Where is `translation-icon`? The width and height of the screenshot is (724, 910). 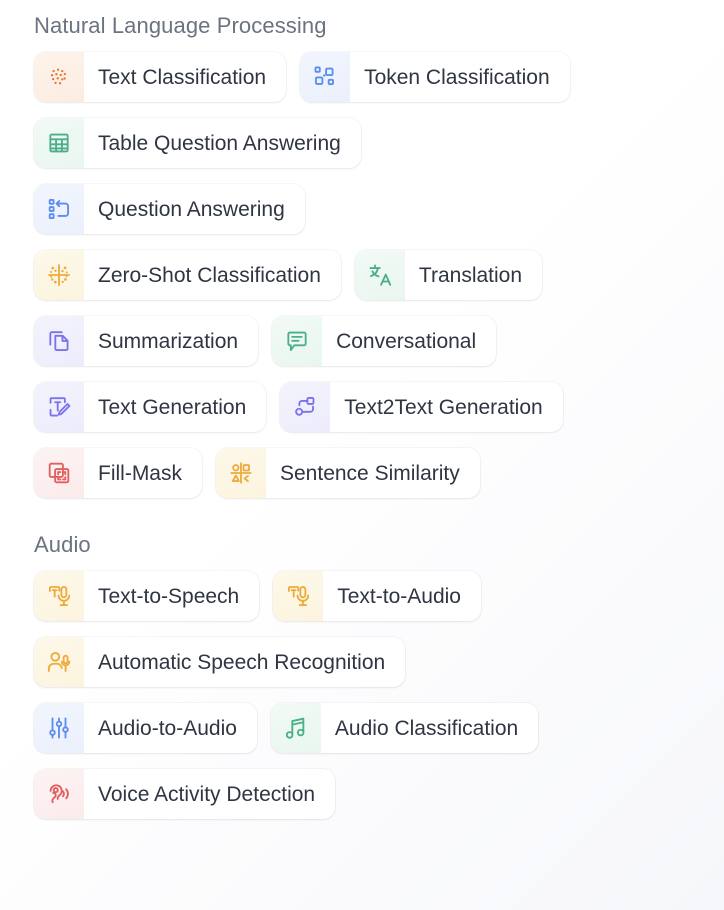
translation-icon is located at coordinates (379, 275).